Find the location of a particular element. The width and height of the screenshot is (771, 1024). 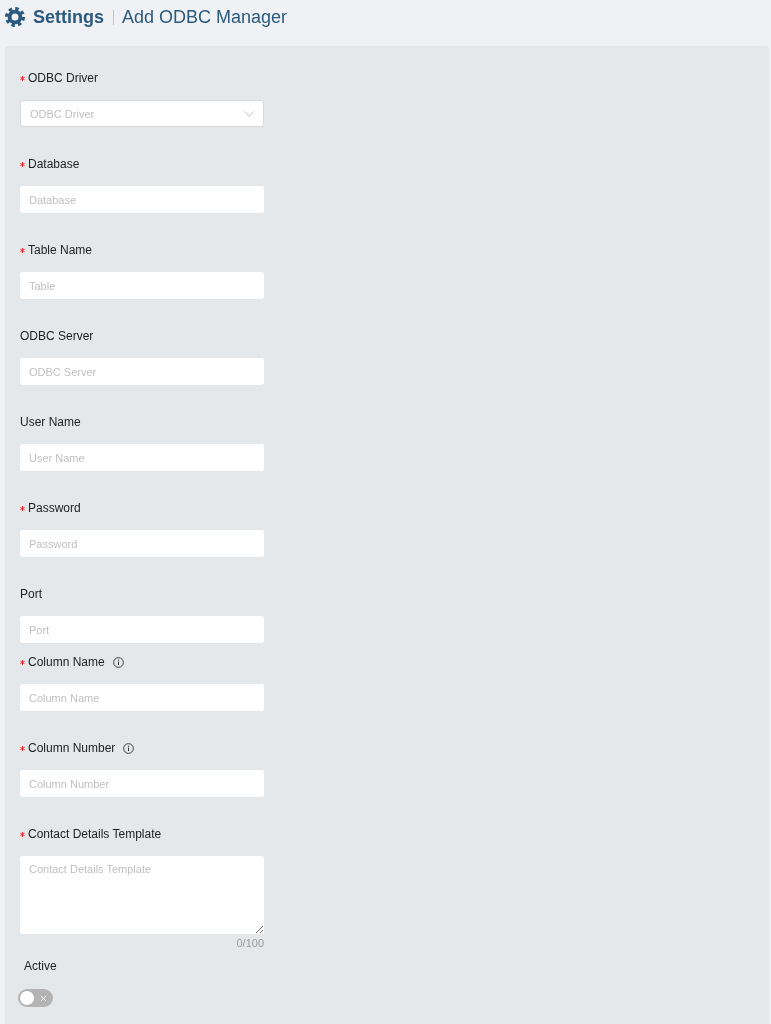

text-input: User Name is located at coordinates (142, 457).